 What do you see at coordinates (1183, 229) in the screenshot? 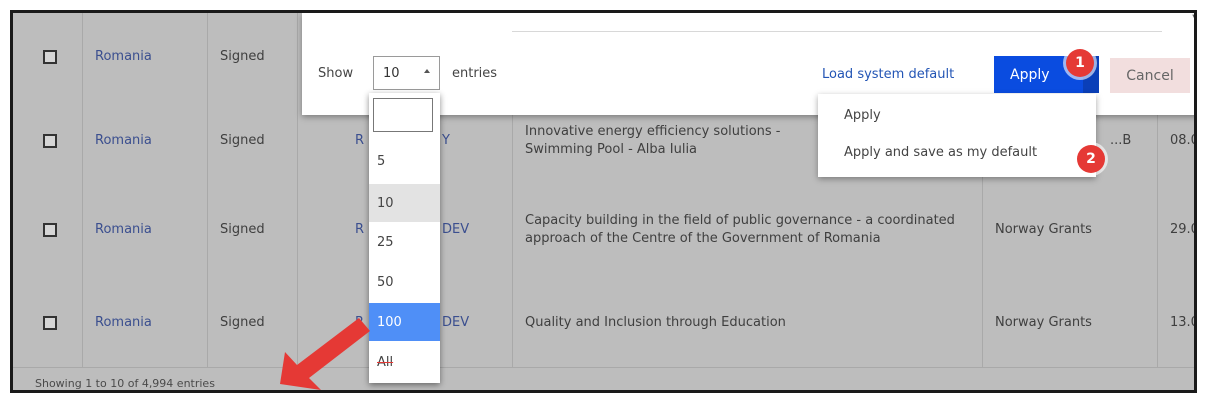
I see `date-text: 29.0` at bounding box center [1183, 229].